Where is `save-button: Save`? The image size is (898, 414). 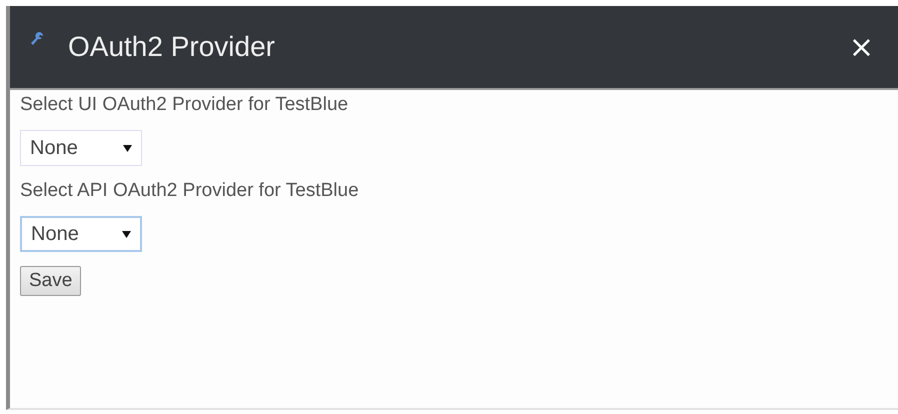
save-button: Save is located at coordinates (51, 281).